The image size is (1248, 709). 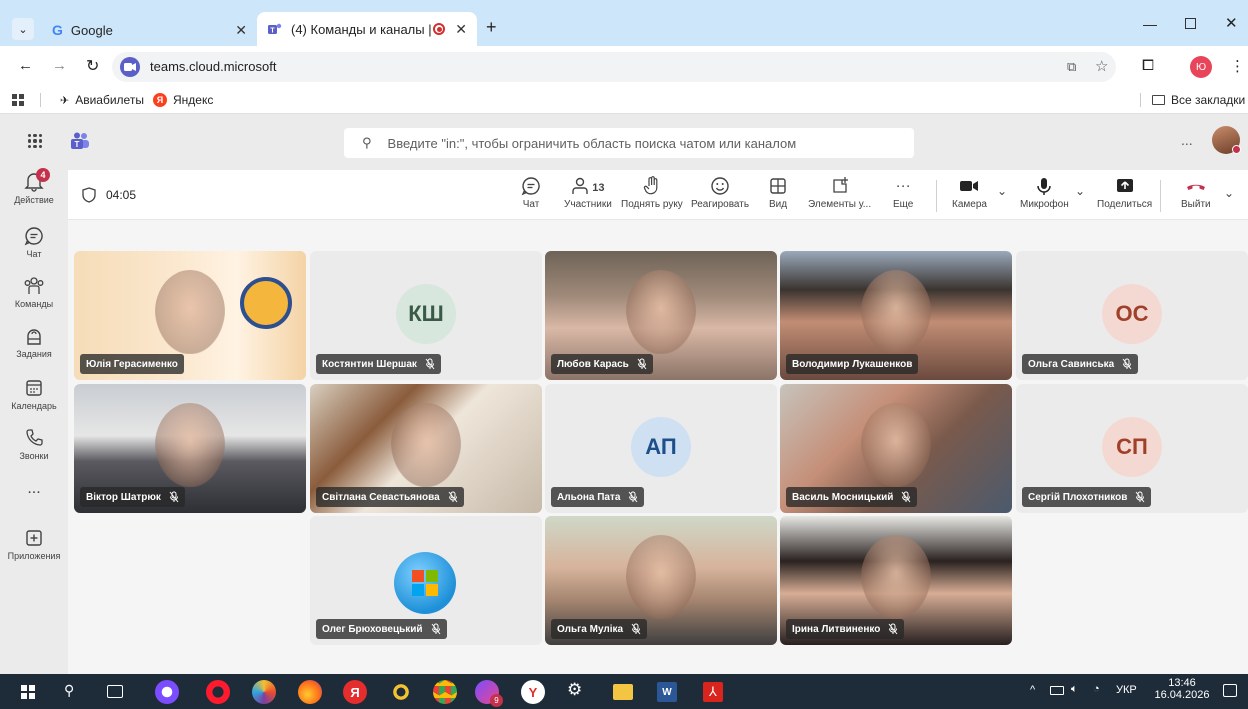 I want to click on windows-start-icon, so click(x=28, y=692).